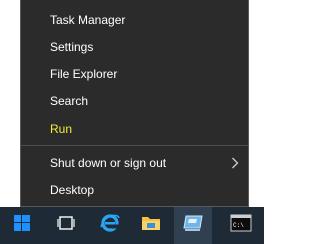  I want to click on task-view-button, so click(66, 225).